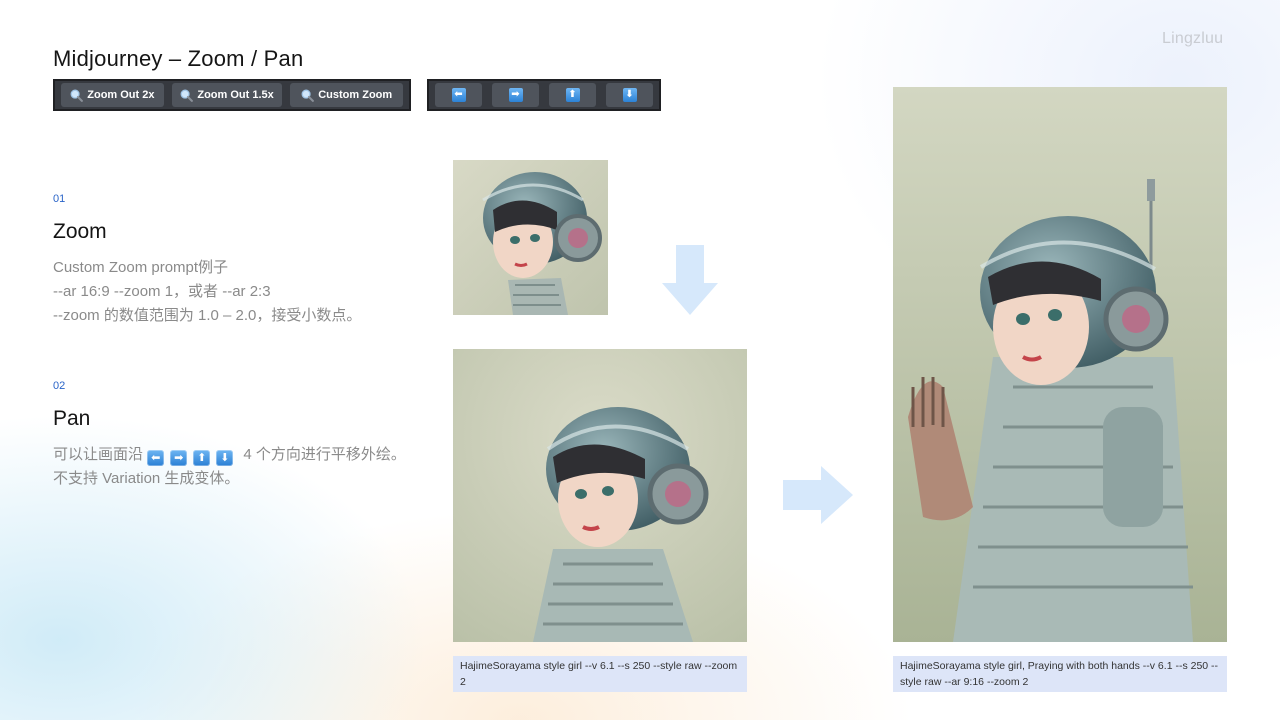  What do you see at coordinates (72, 418) in the screenshot?
I see `section-pan-title: Pan` at bounding box center [72, 418].